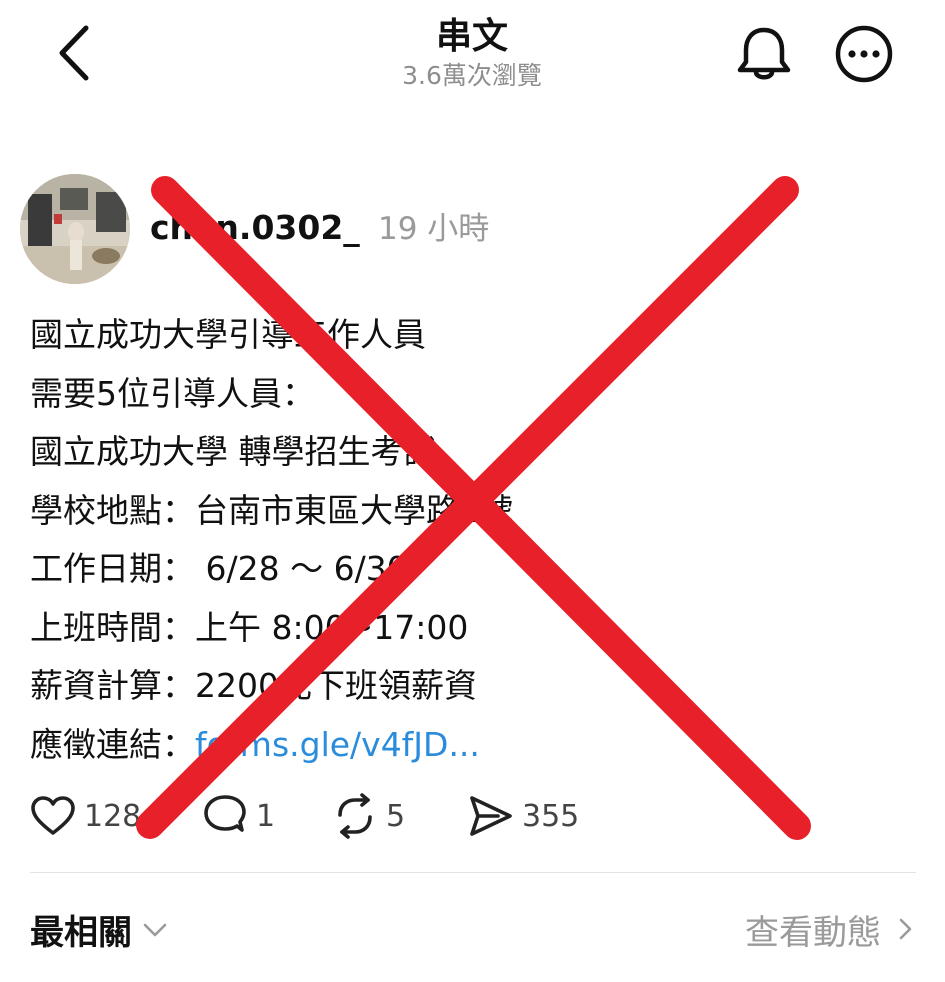 This screenshot has height=982, width=945. I want to click on share-button: 355, so click(523, 816).